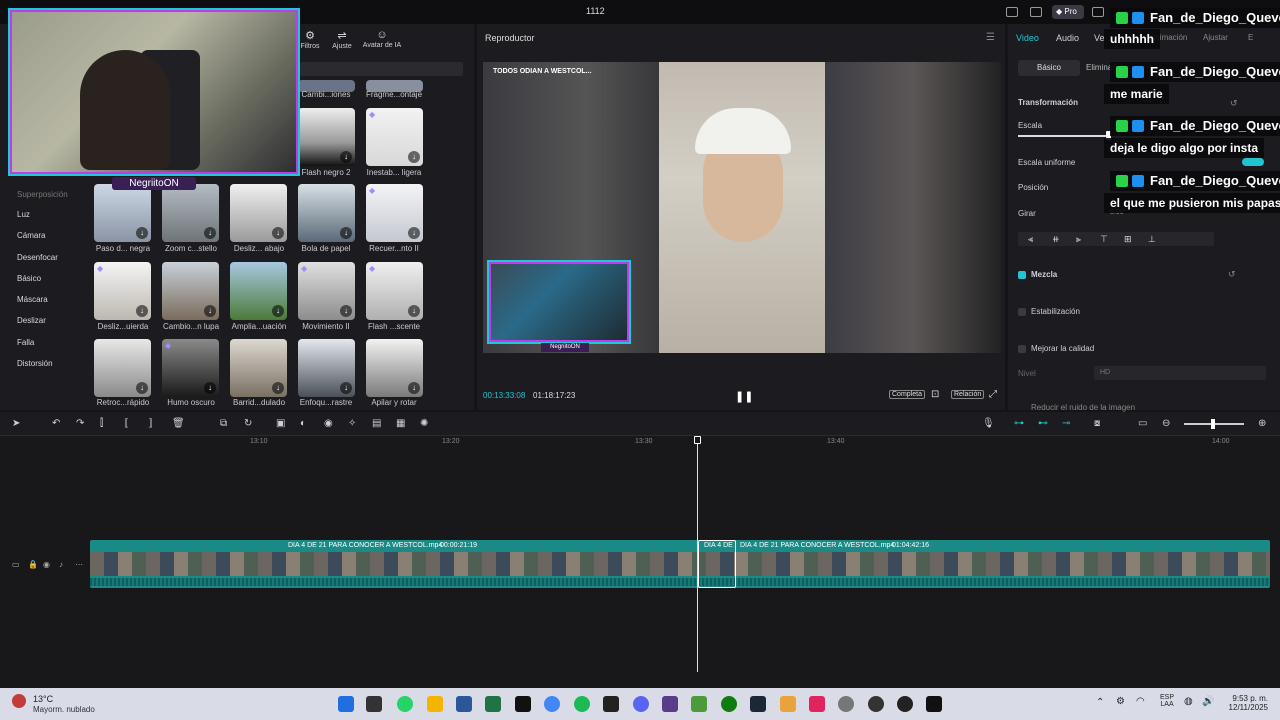 The height and width of the screenshot is (720, 1280). Describe the element at coordinates (1128, 239) in the screenshot. I see `align-middle-icon: ⊞` at that location.